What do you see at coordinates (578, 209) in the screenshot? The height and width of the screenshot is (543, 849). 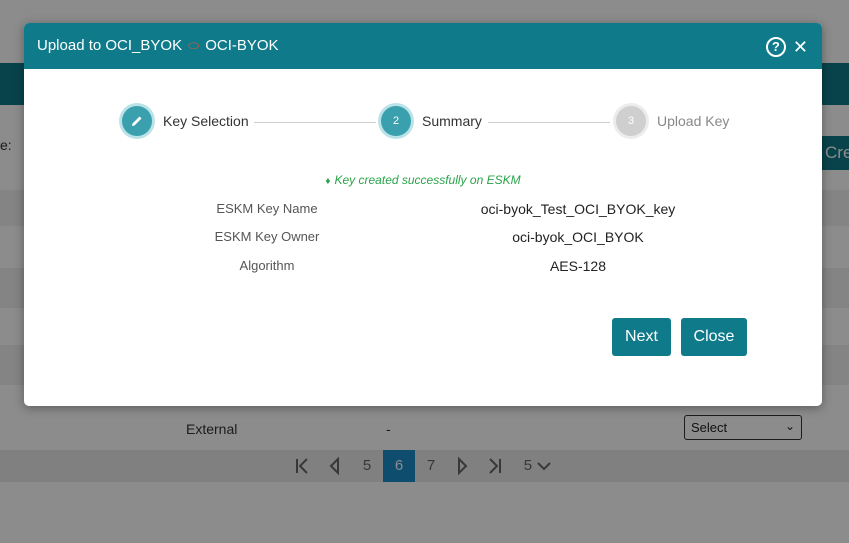 I see `detail-value: oci-byok_Test_OCI_BYOK_key` at bounding box center [578, 209].